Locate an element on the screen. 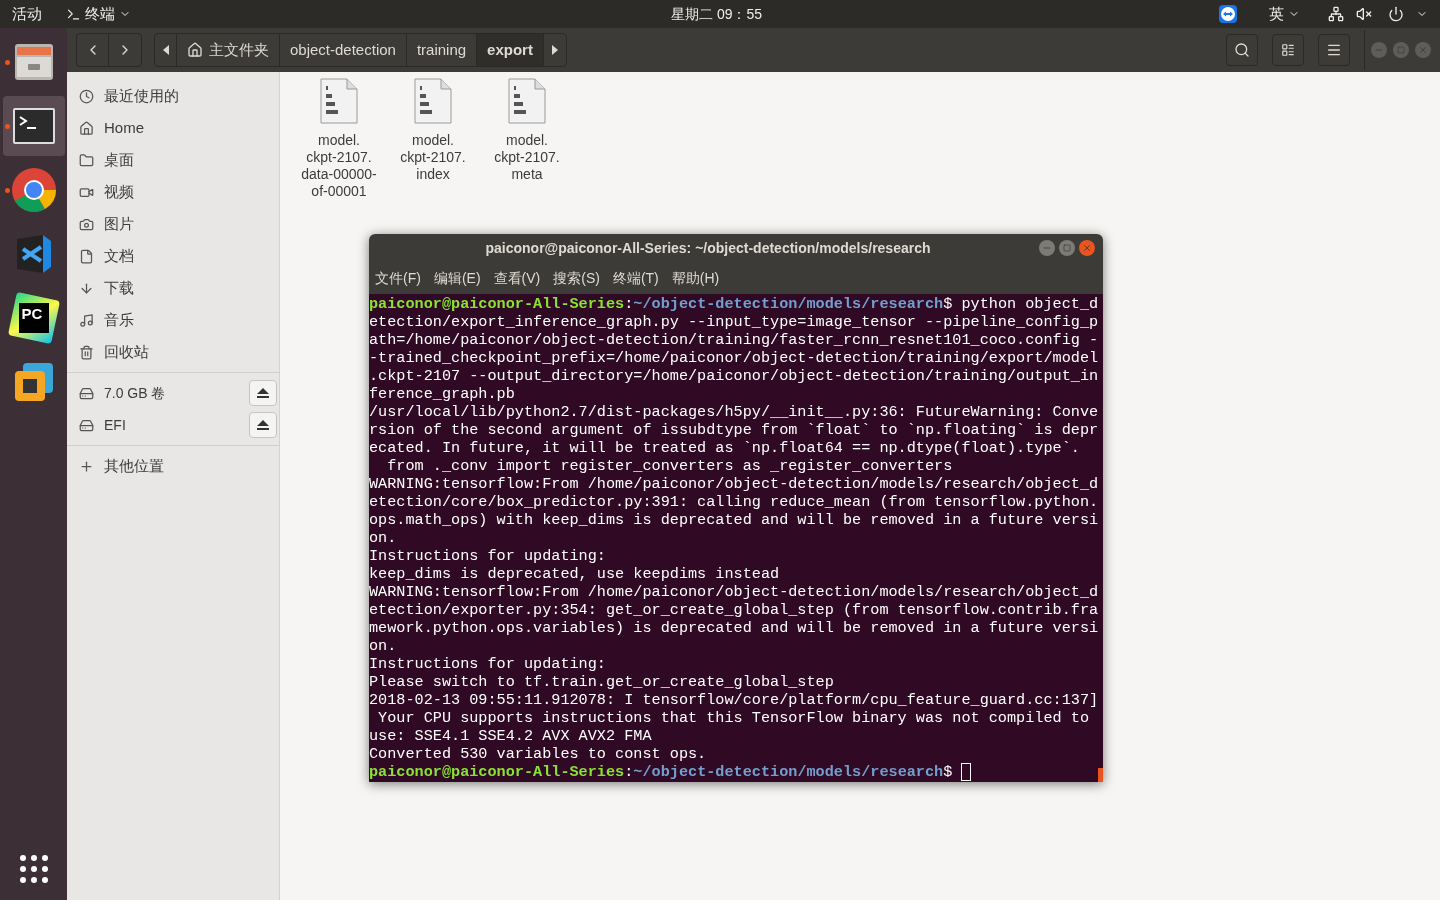 The width and height of the screenshot is (1440, 900). output-line: 2018-02-13 09:55:11.912078: I tensorflow/core/platform/cpu_feature_guard.cc:137] is located at coordinates (734, 700).